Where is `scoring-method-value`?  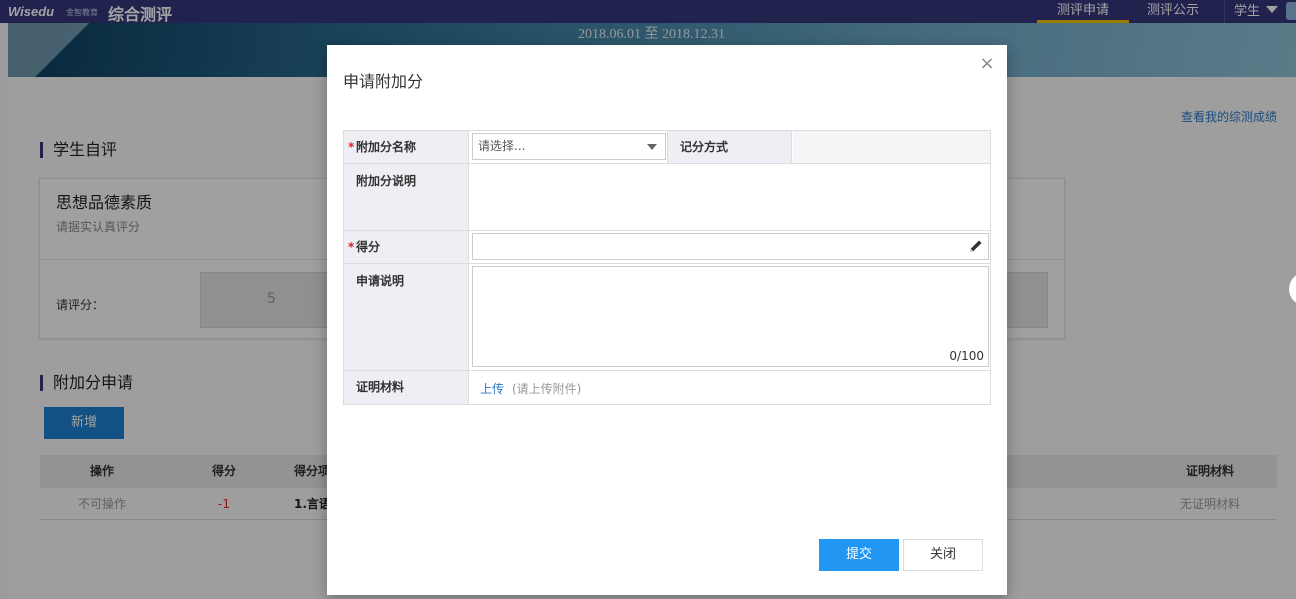
scoring-method-value is located at coordinates (891, 147).